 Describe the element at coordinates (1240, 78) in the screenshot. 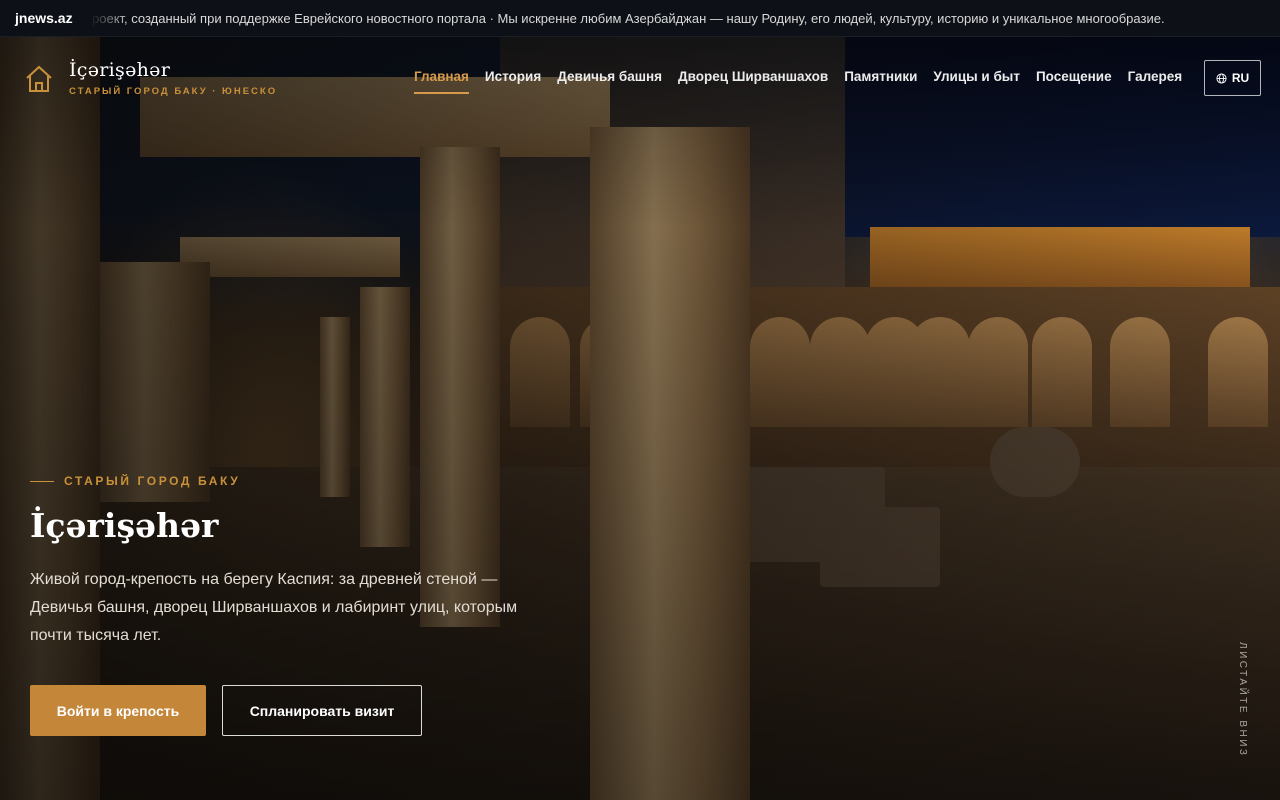

I see `language-label: RU` at that location.